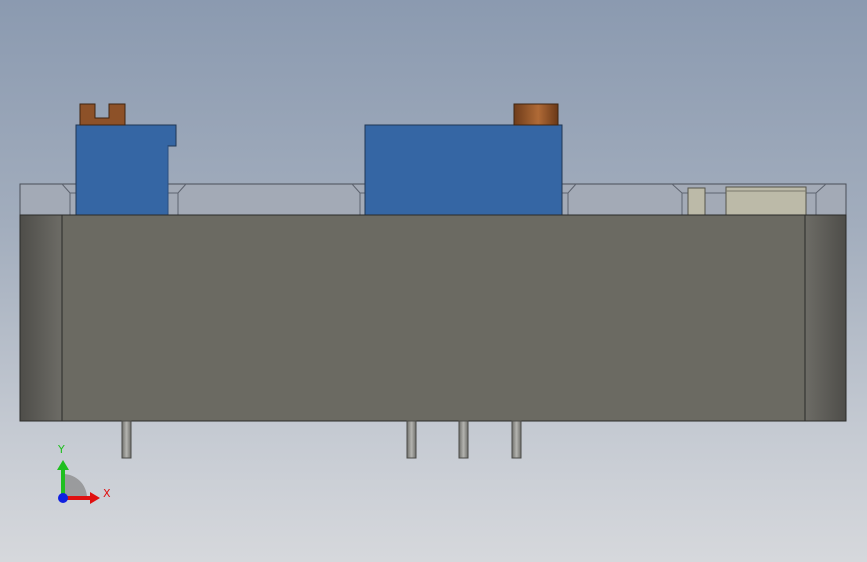  What do you see at coordinates (63, 498) in the screenshot?
I see `z-axis-dot` at bounding box center [63, 498].